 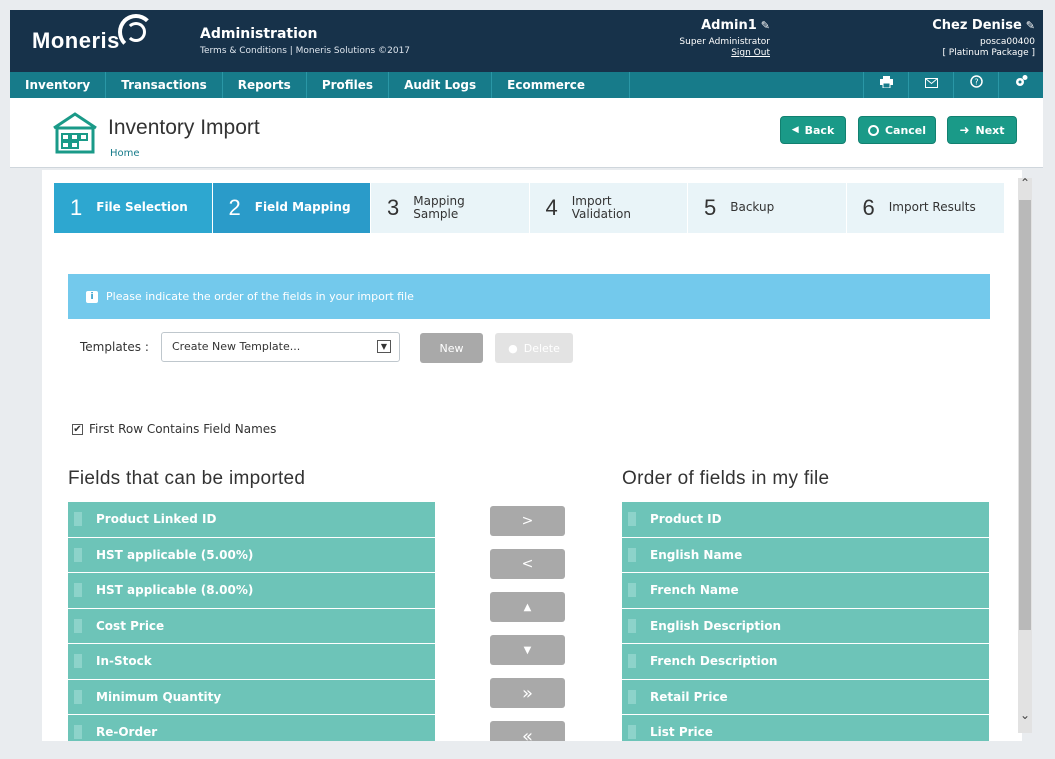 I want to click on nav-profiles: Profiles, so click(x=348, y=85).